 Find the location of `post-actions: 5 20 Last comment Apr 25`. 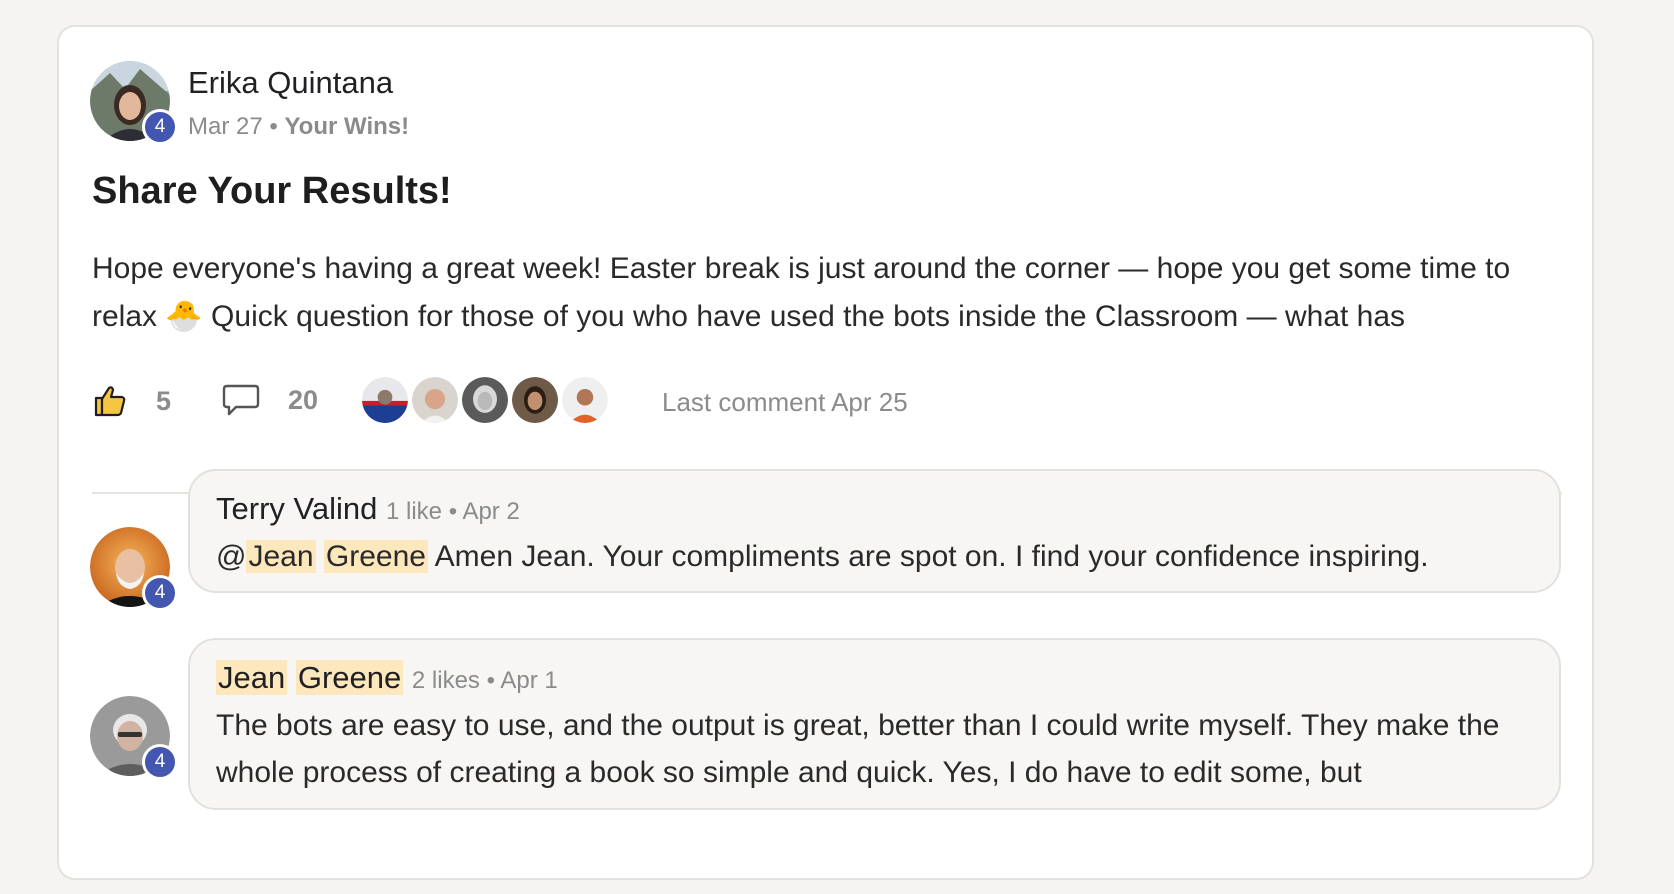

post-actions: 5 20 Last comment Apr 25 is located at coordinates (542, 403).